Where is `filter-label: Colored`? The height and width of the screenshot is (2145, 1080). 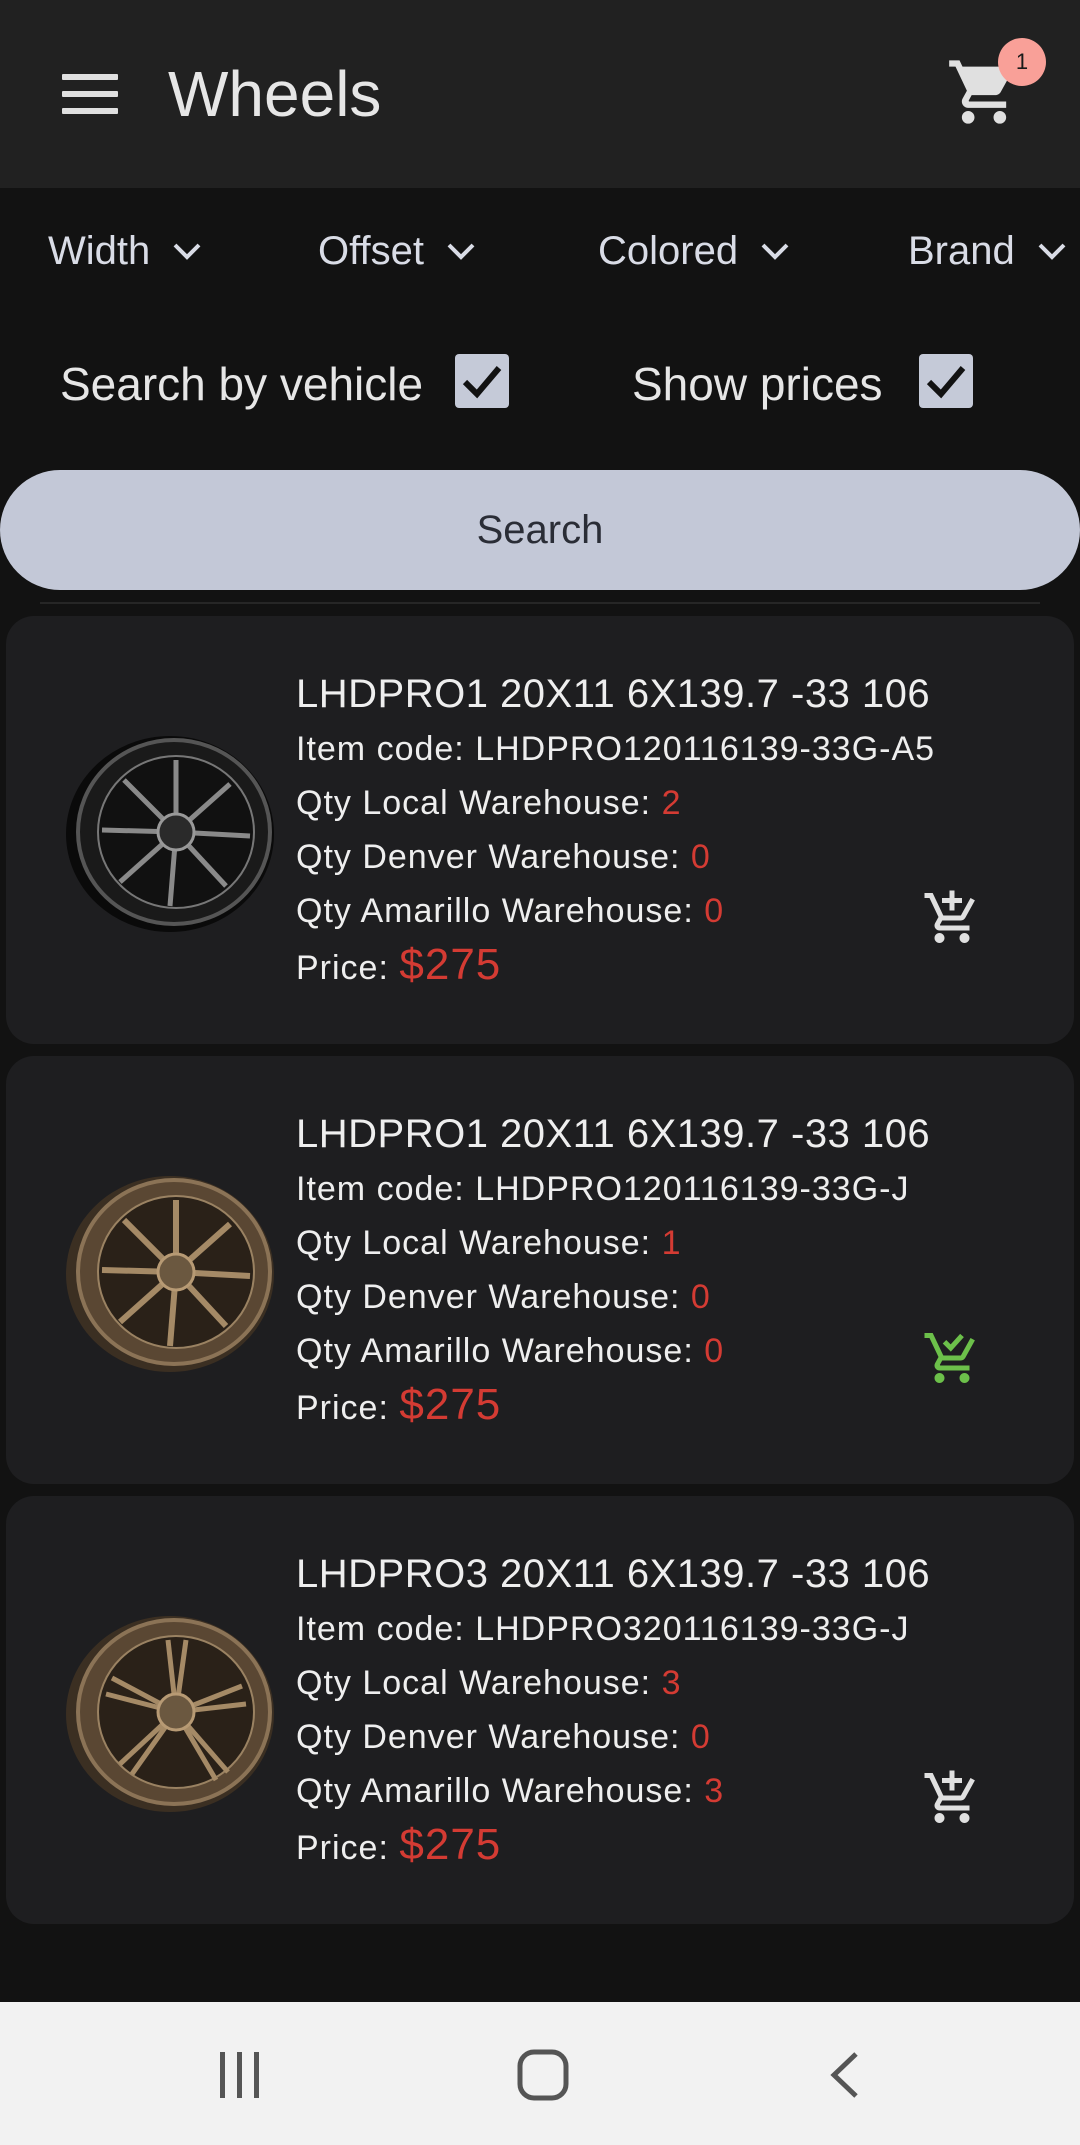 filter-label: Colored is located at coordinates (668, 250).